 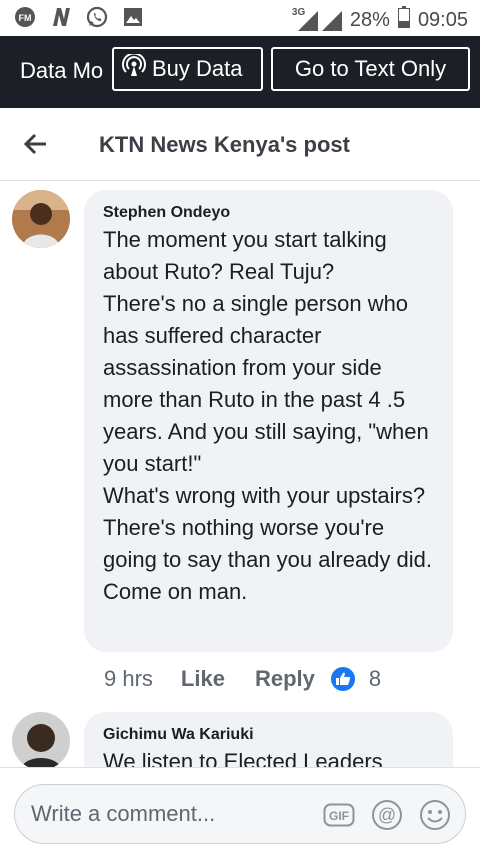 What do you see at coordinates (298, 12) in the screenshot?
I see `network-type: 3G` at bounding box center [298, 12].